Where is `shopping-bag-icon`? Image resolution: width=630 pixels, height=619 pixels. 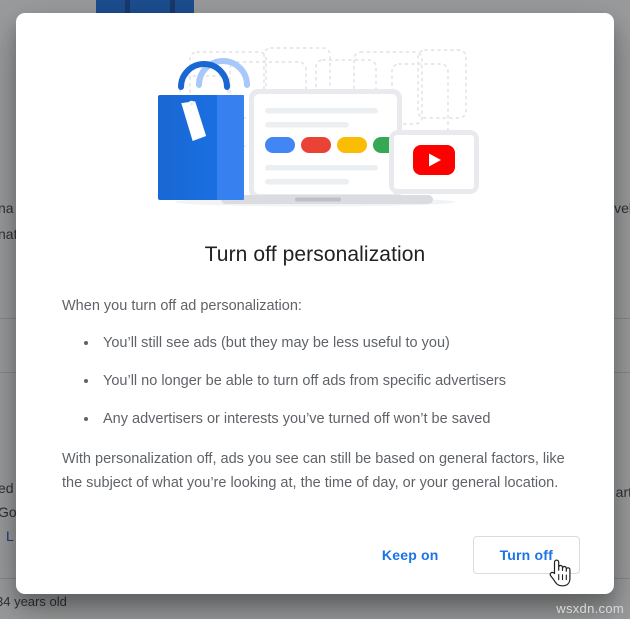
shopping-bag-icon is located at coordinates (204, 129).